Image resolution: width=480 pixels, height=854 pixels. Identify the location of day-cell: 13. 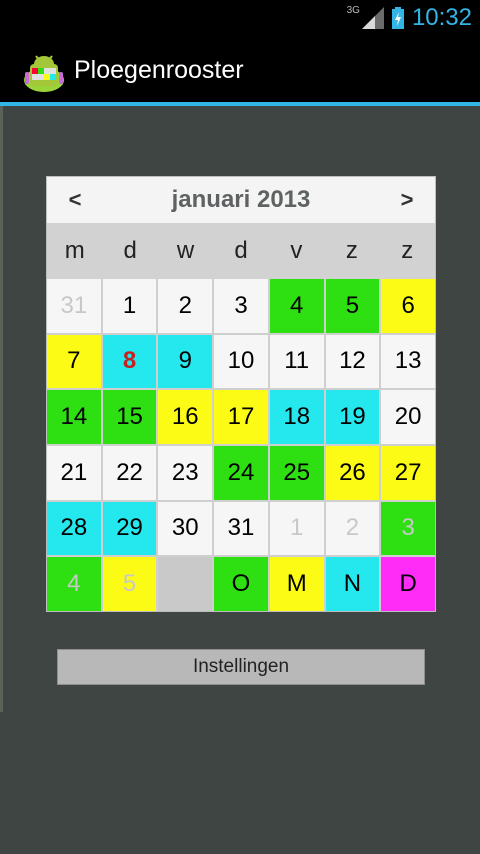
(408, 361).